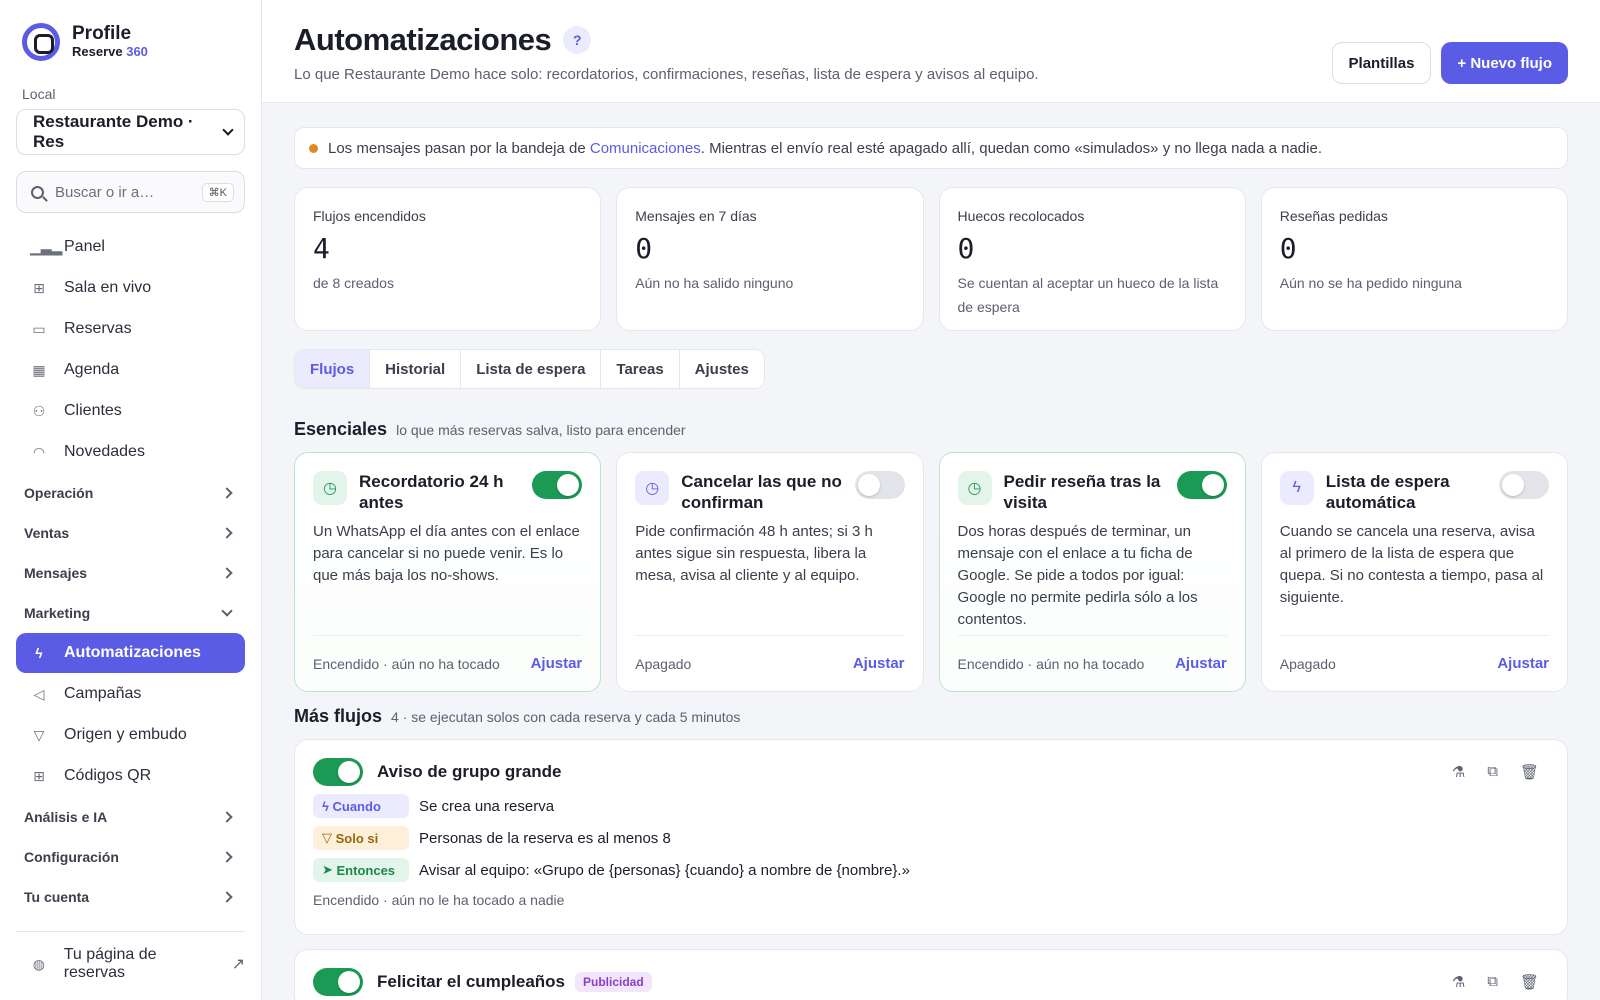  What do you see at coordinates (439, 900) in the screenshot?
I see `flow-status: Encendido · aún no le ha tocado a nadie` at bounding box center [439, 900].